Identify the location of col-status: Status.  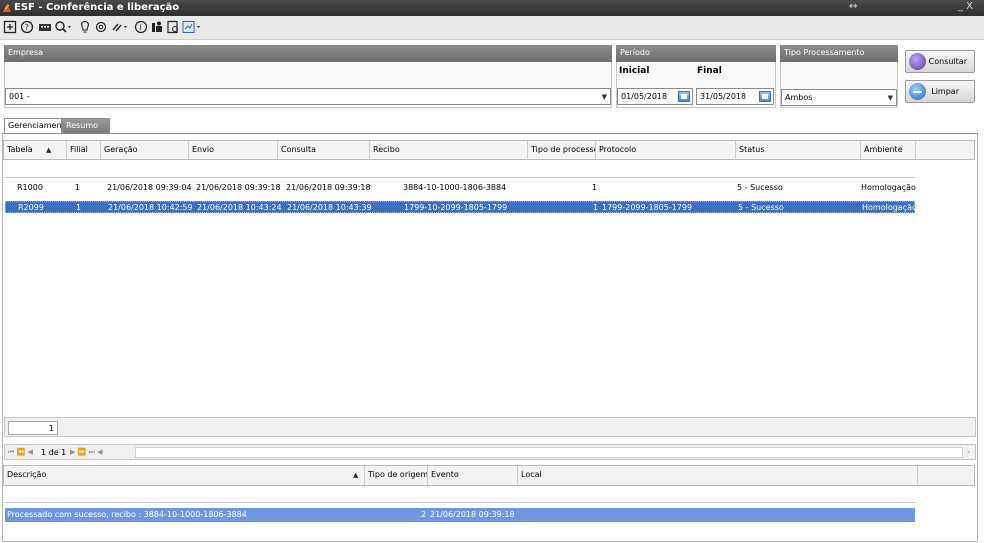
(798, 150).